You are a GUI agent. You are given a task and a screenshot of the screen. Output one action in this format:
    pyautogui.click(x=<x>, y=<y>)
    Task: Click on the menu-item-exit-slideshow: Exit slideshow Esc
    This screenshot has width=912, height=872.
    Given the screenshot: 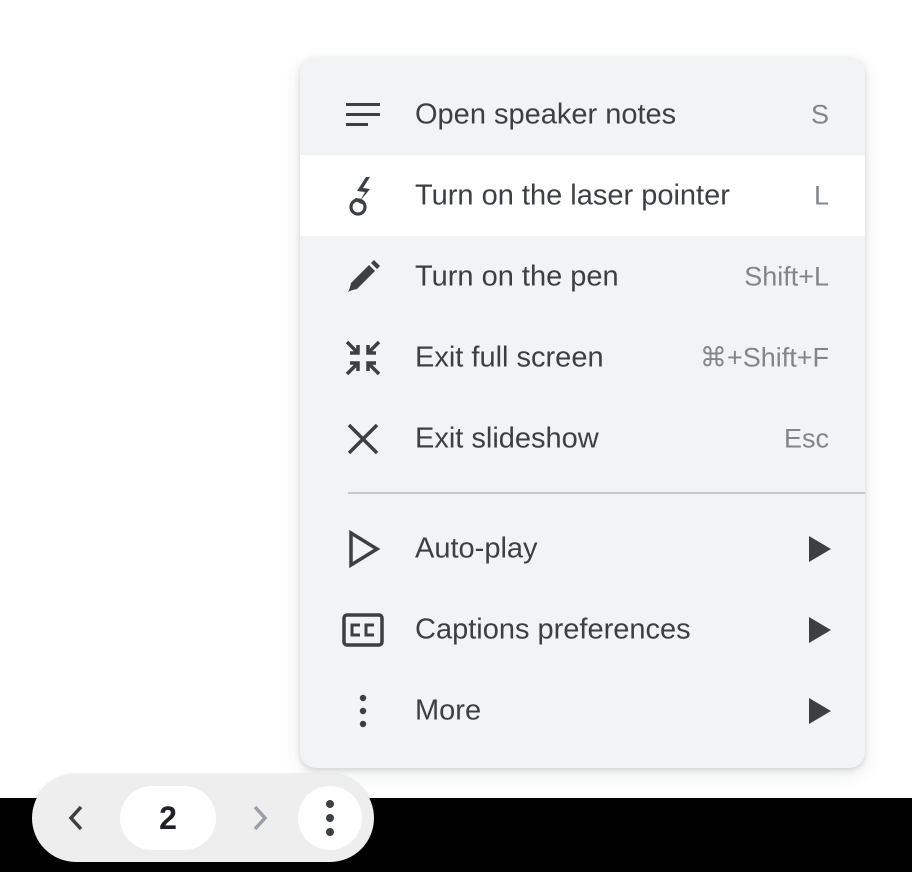 What is the action you would take?
    pyautogui.click(x=582, y=438)
    